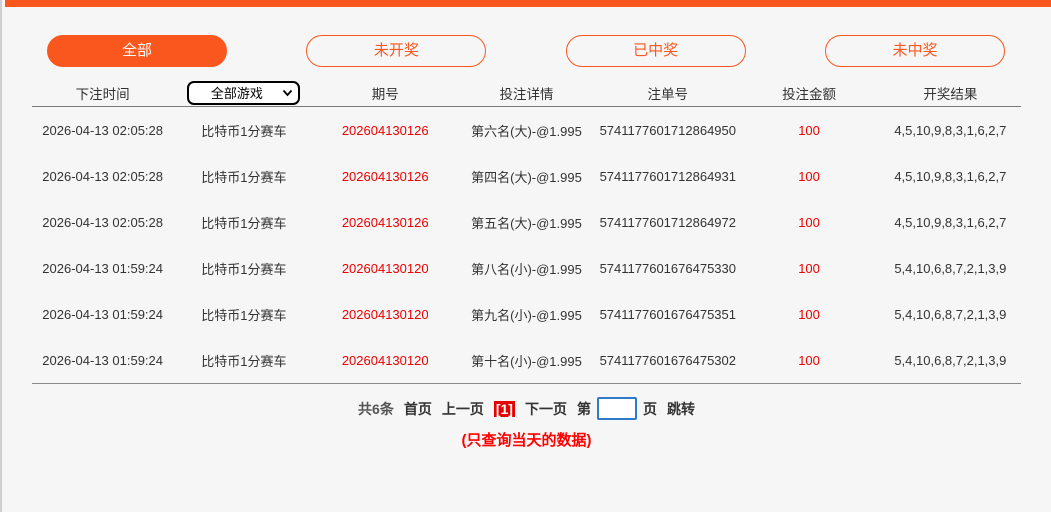 The width and height of the screenshot is (1051, 517). What do you see at coordinates (137, 51) in the screenshot?
I see `filter-all-button: 全部` at bounding box center [137, 51].